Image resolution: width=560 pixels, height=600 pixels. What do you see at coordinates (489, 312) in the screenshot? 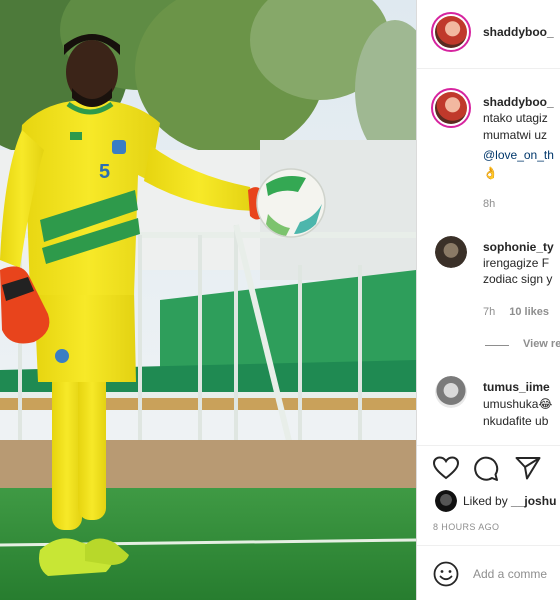
I see `comment-time: 7h` at bounding box center [489, 312].